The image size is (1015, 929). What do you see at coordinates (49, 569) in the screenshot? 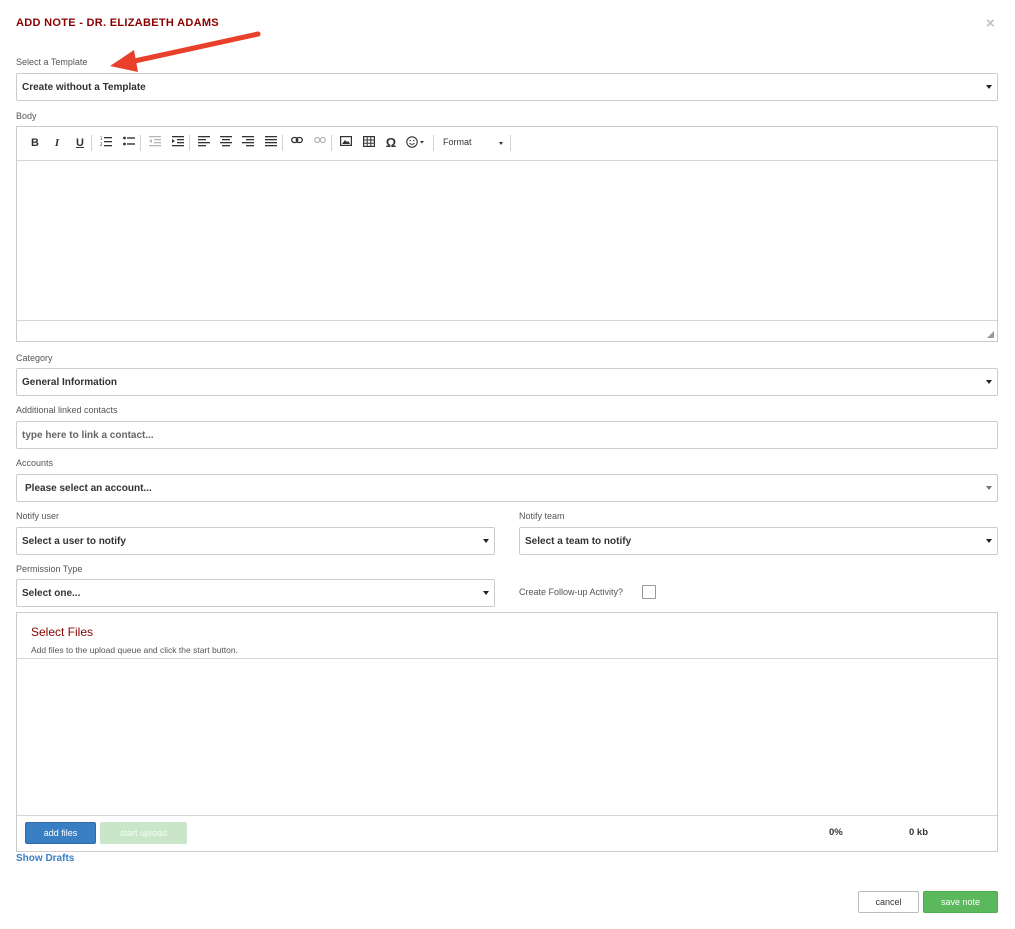
I see `permission-type-label: Permission Type` at bounding box center [49, 569].